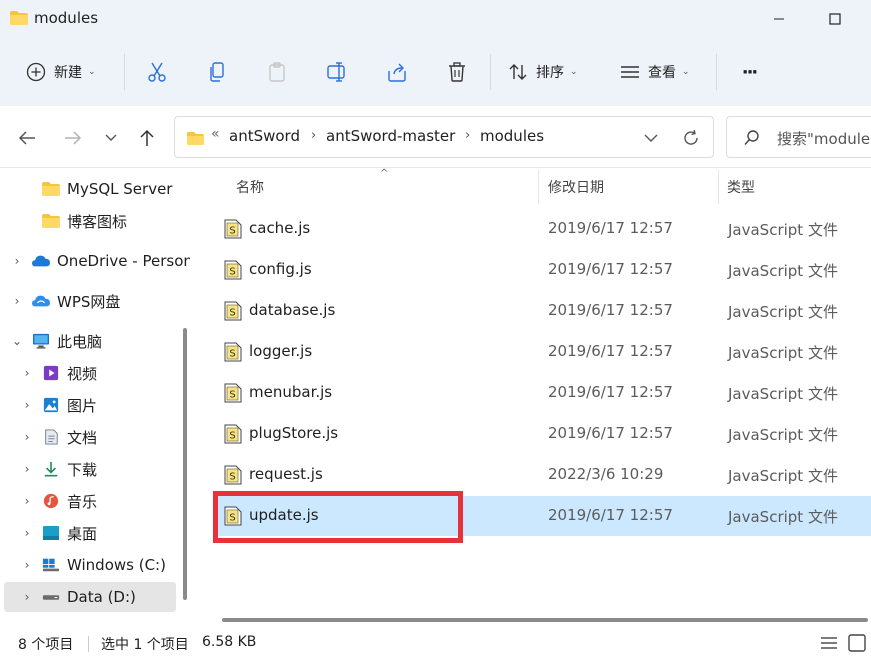 The width and height of the screenshot is (871, 659). I want to click on minimize-button, so click(779, 19).